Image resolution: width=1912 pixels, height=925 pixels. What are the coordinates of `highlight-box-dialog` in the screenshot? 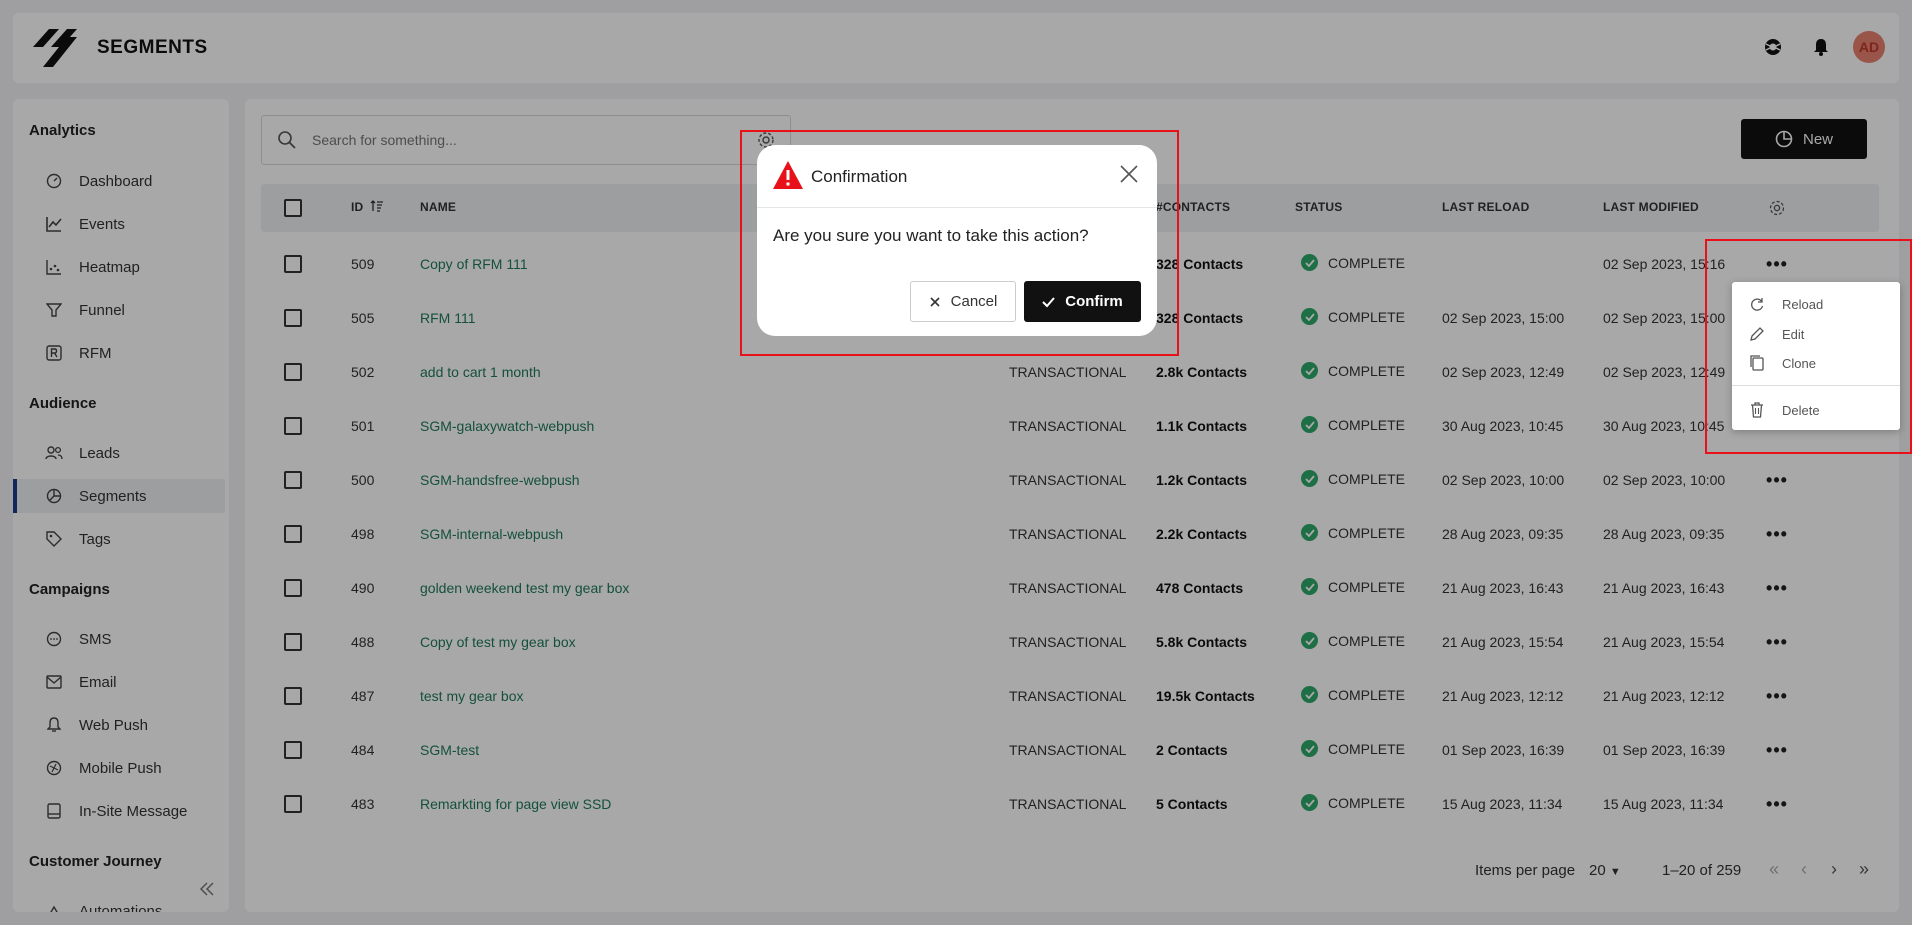 It's located at (959, 243).